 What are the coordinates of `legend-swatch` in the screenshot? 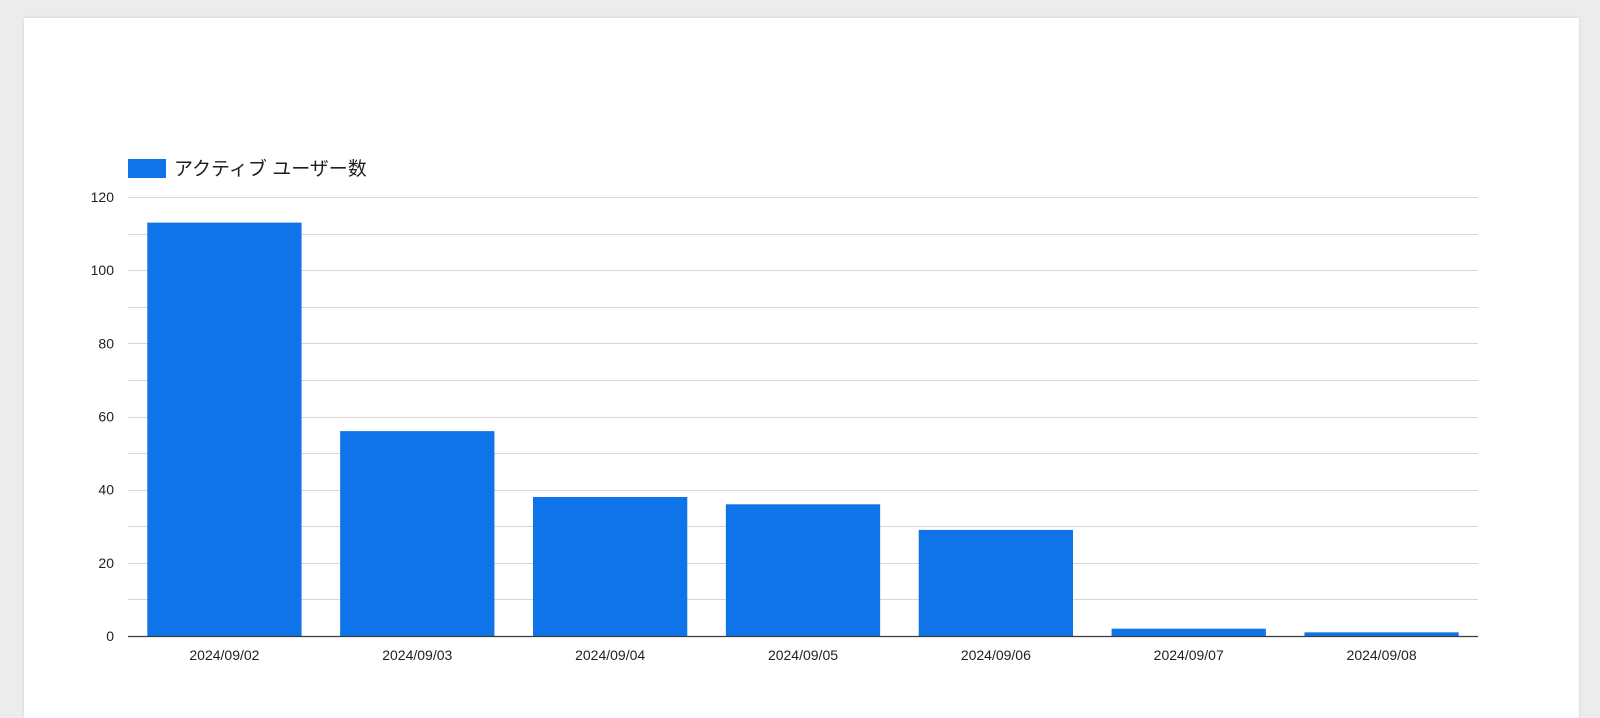 It's located at (147, 168).